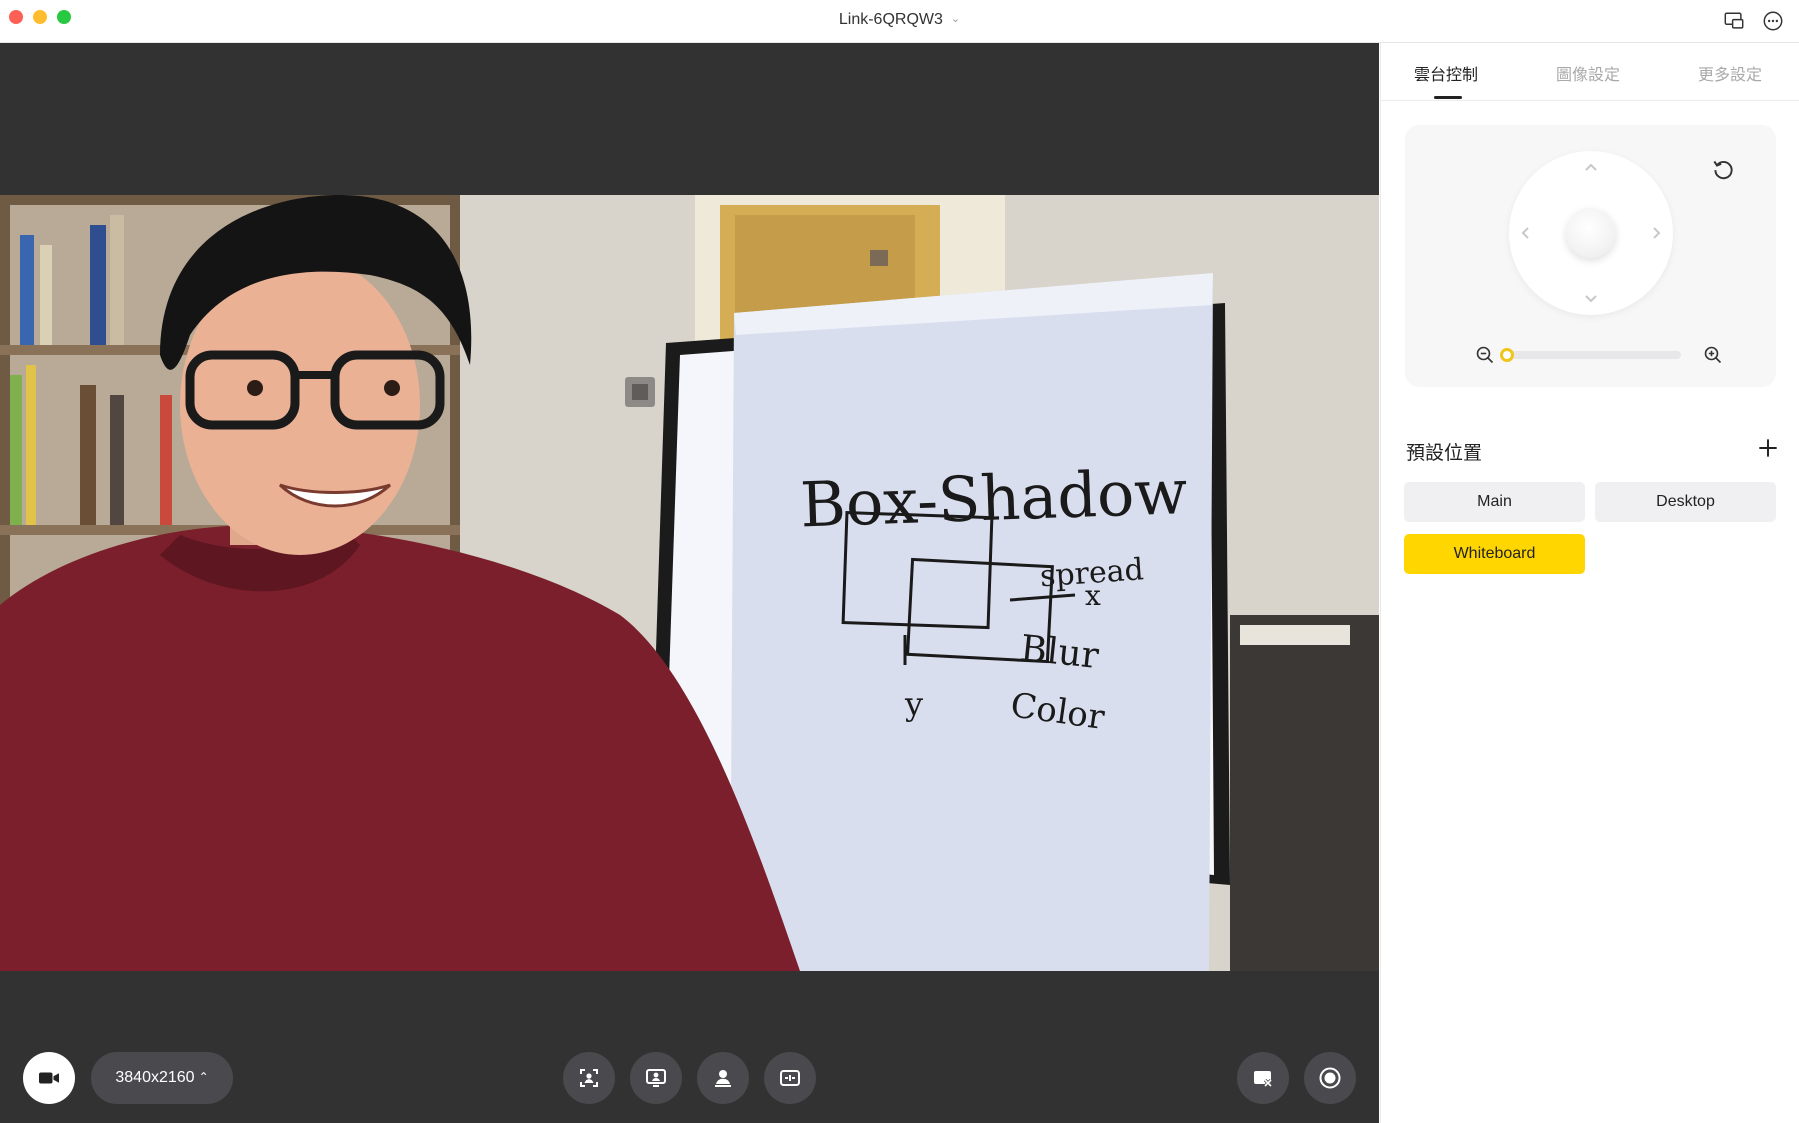 This screenshot has height=1123, width=1799. I want to click on title-bar: Link-6QRQW3 ⌄, so click(899, 21).